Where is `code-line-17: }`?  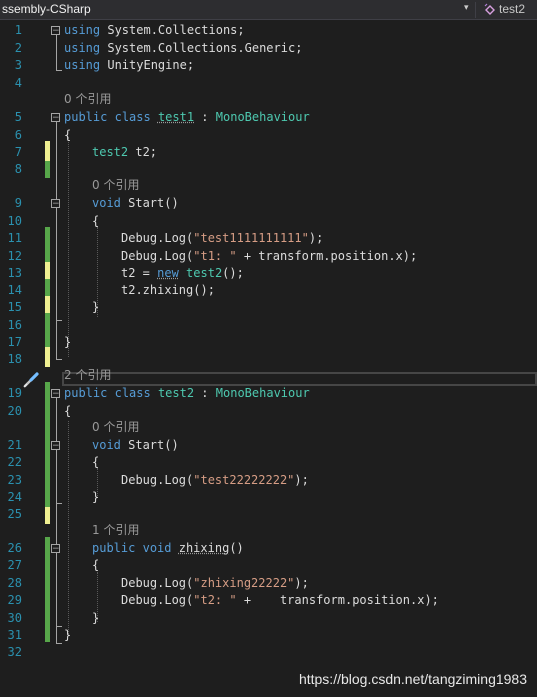 code-line-17: } is located at coordinates (67, 342).